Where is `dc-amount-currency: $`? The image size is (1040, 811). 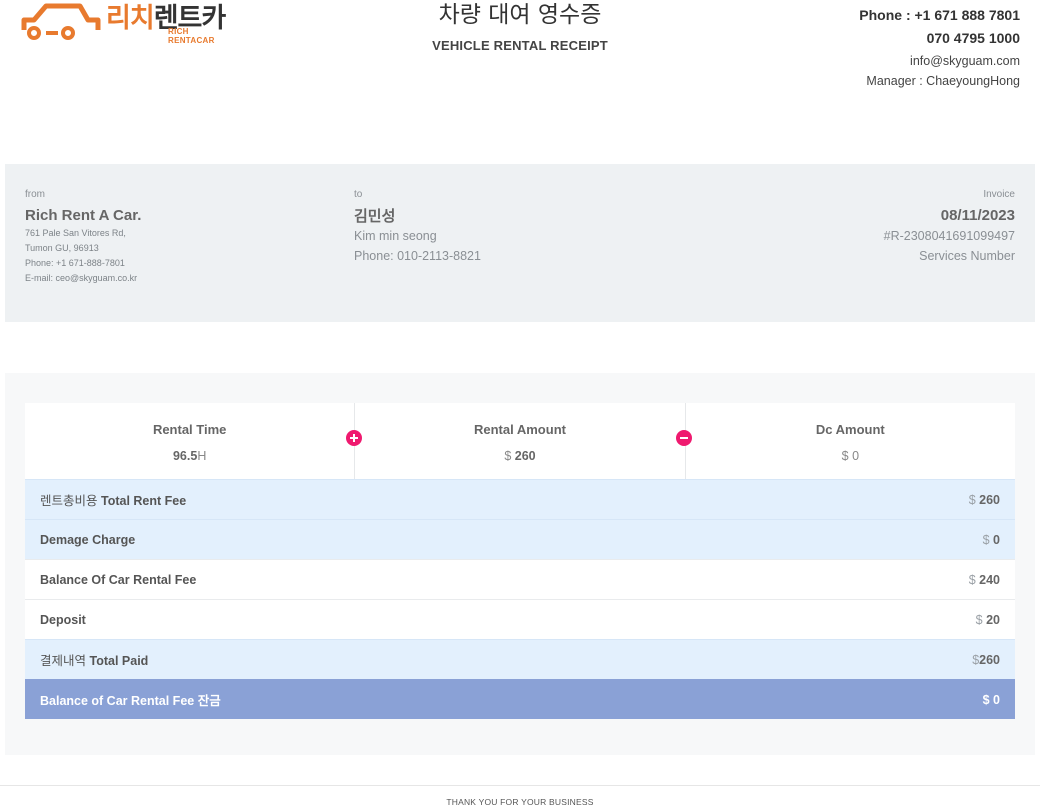 dc-amount-currency: $ is located at coordinates (845, 456).